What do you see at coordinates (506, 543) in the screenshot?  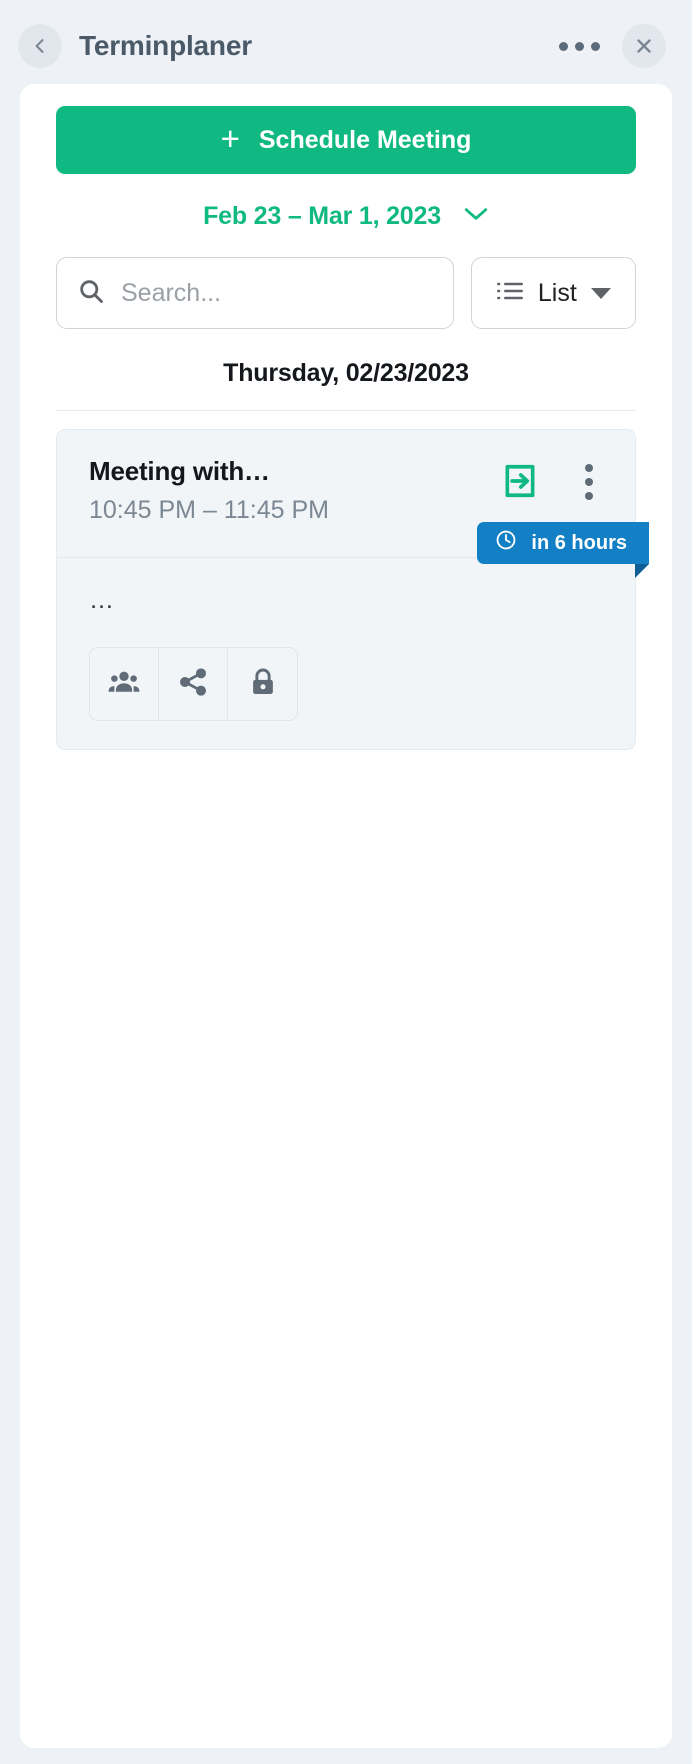 I see `clock-icon` at bounding box center [506, 543].